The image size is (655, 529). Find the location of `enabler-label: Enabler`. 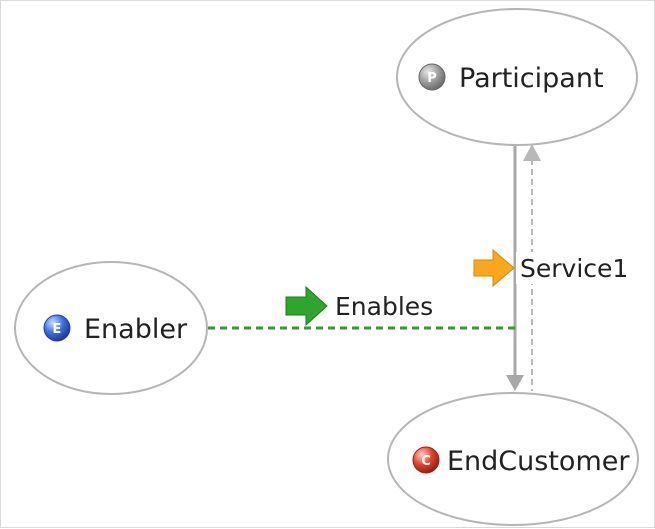

enabler-label: Enabler is located at coordinates (136, 329).